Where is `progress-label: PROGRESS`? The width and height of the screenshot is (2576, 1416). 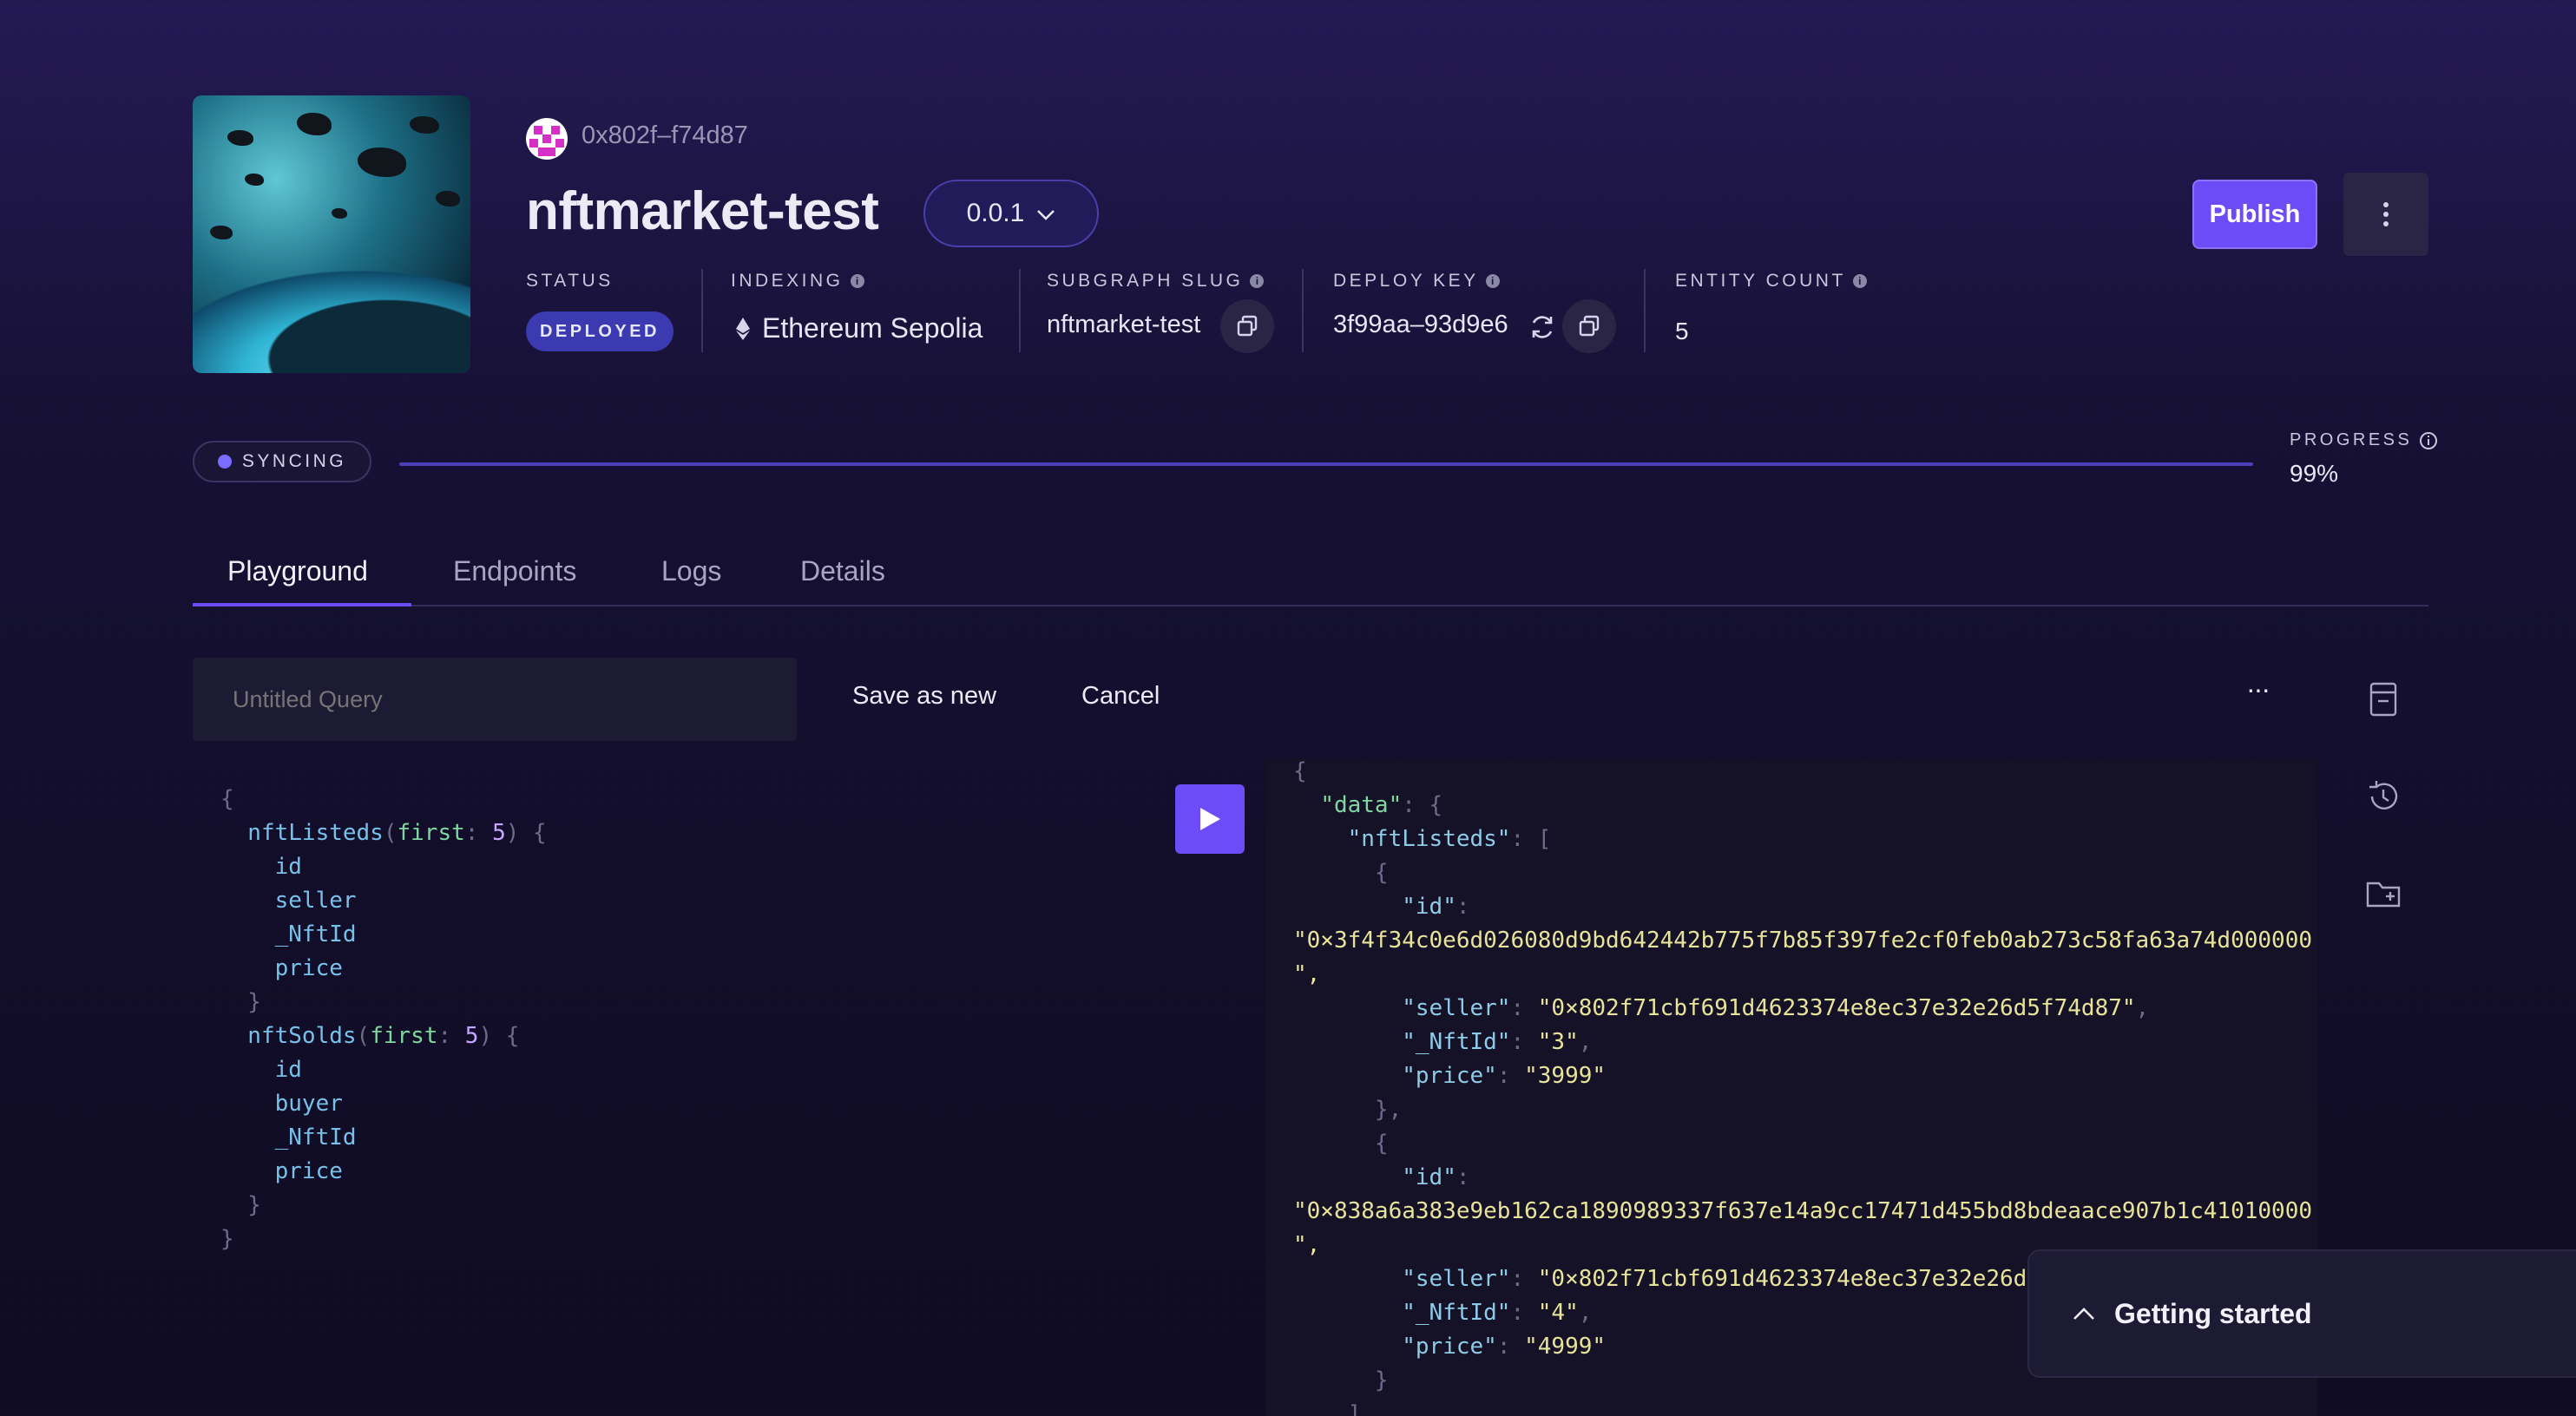 progress-label: PROGRESS is located at coordinates (2364, 440).